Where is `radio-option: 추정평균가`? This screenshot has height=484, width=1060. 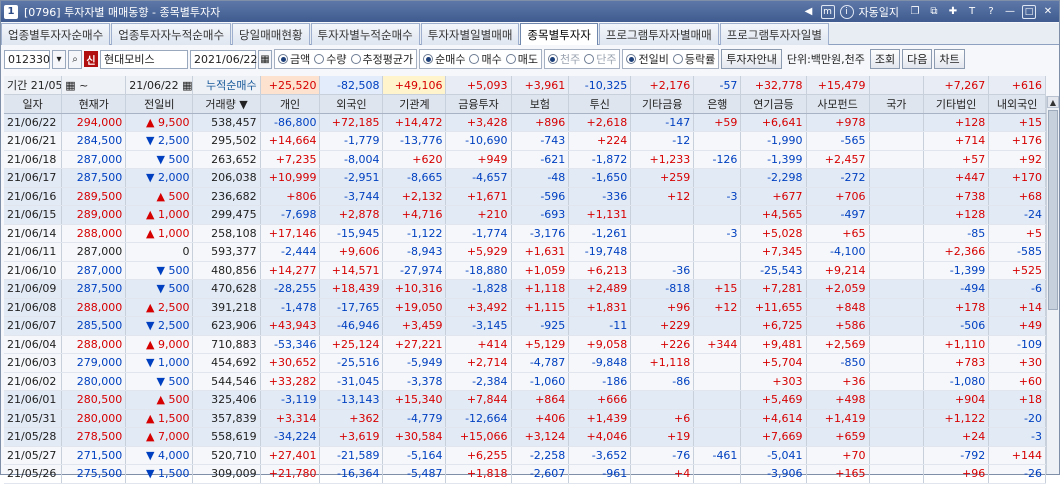
radio-option: 추정평균가 is located at coordinates (381, 59).